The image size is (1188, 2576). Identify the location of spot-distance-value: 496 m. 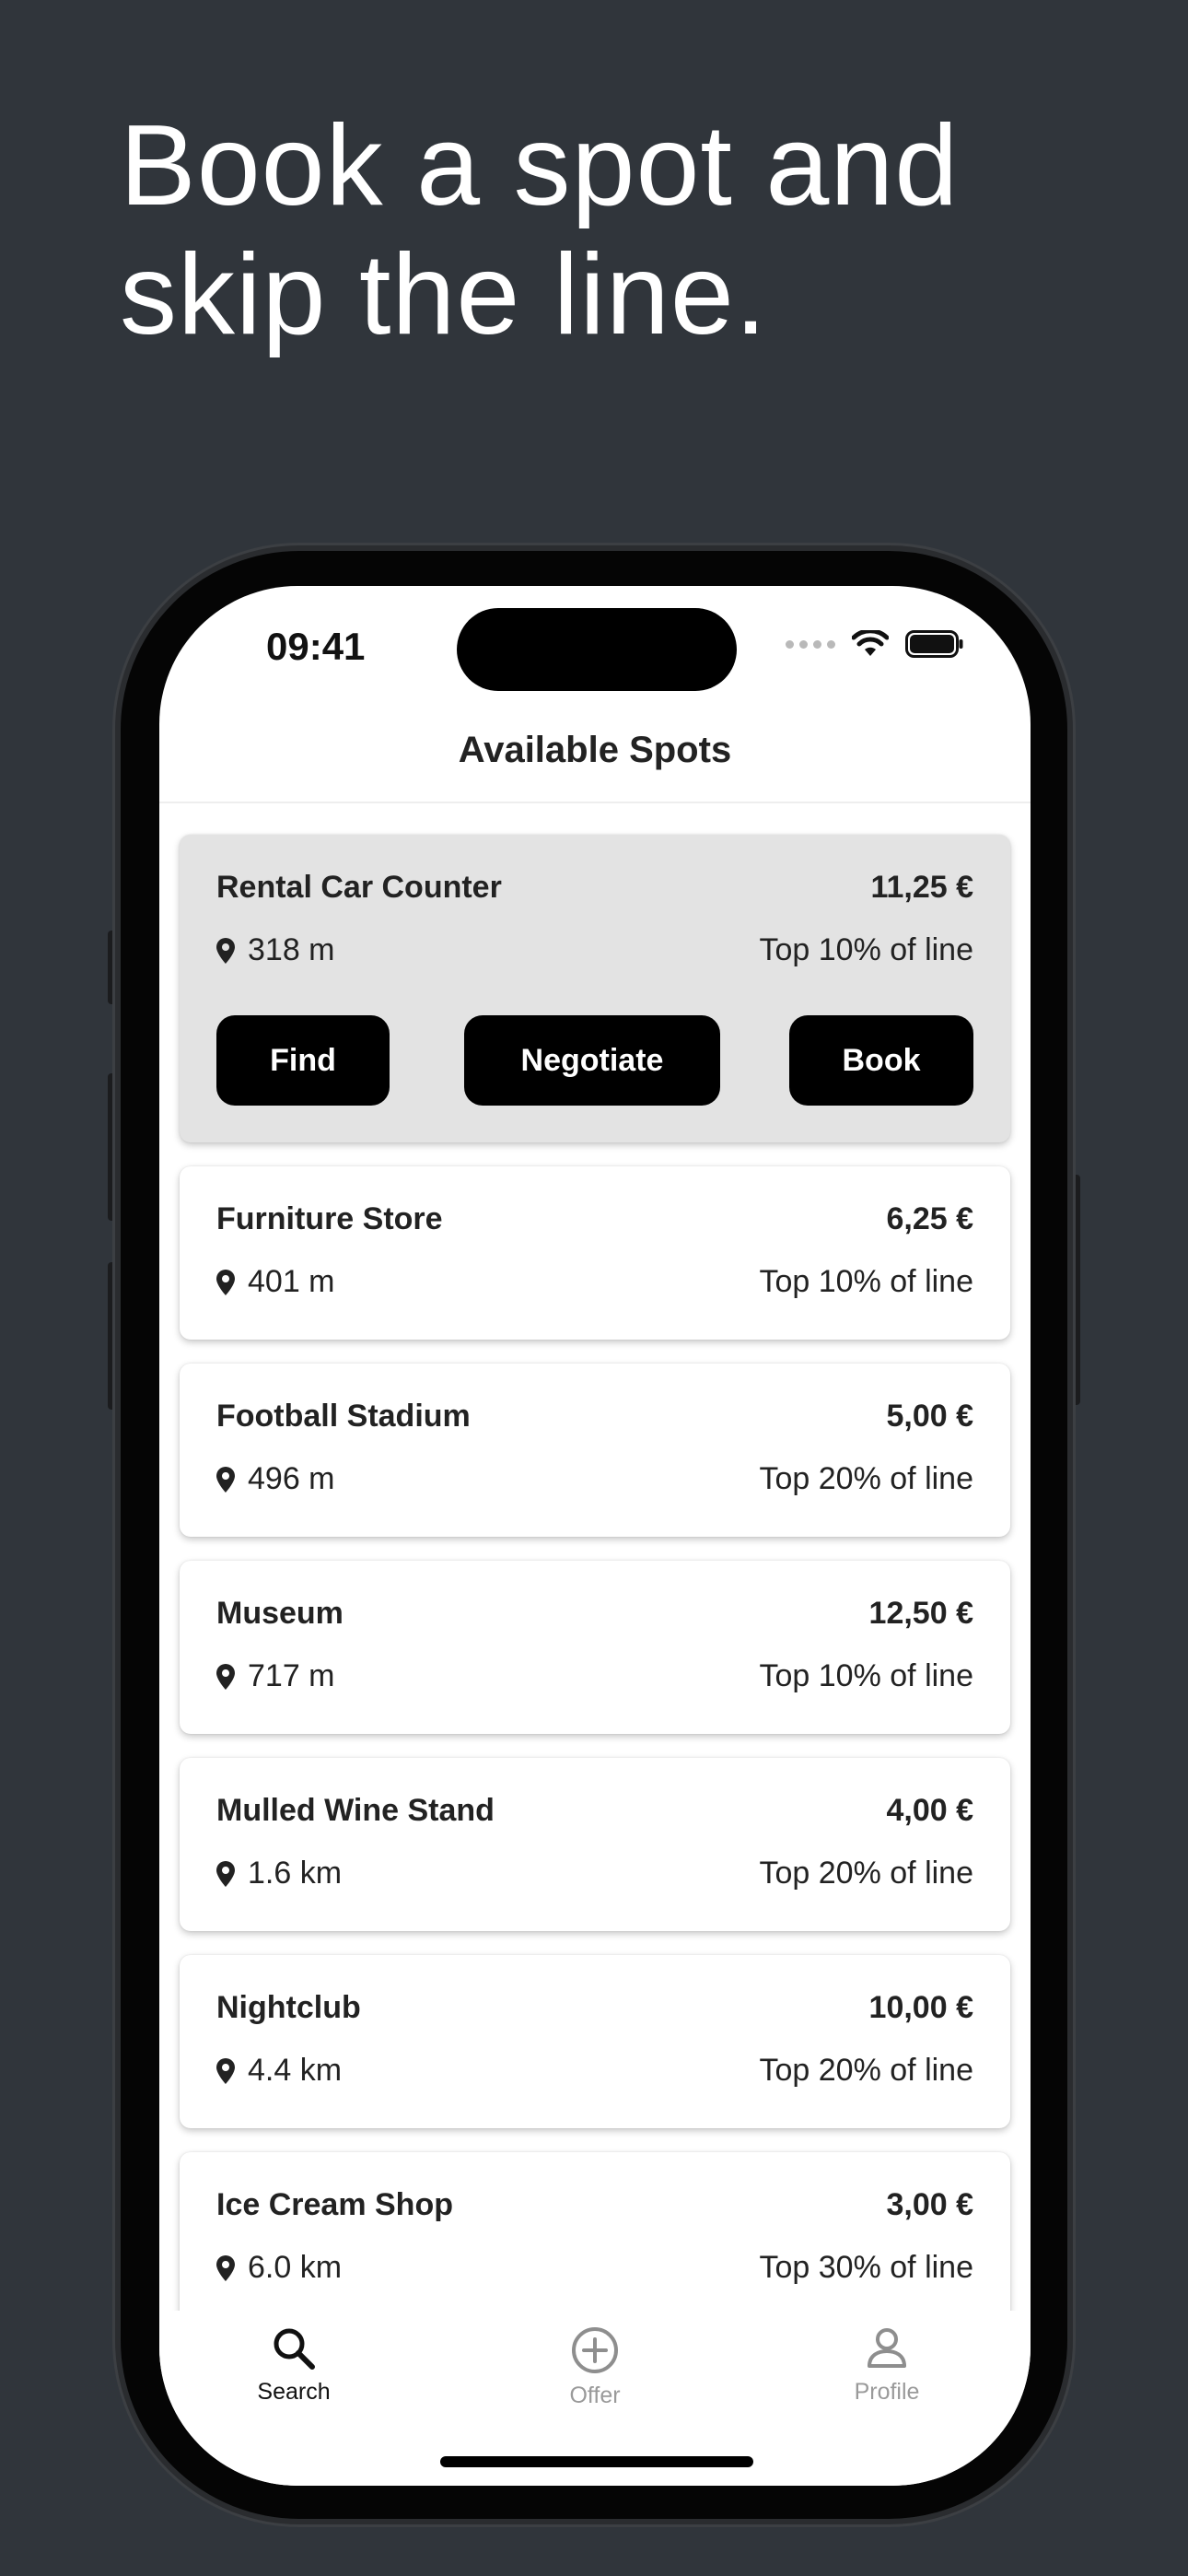
(291, 1478).